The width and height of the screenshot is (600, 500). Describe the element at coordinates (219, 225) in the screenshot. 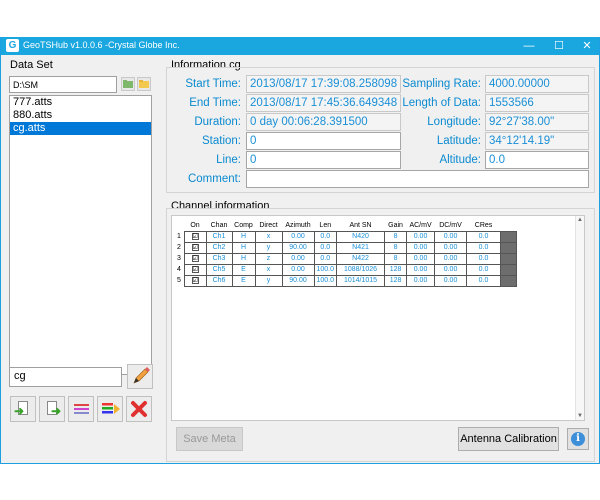

I see `column-header: Chan` at that location.